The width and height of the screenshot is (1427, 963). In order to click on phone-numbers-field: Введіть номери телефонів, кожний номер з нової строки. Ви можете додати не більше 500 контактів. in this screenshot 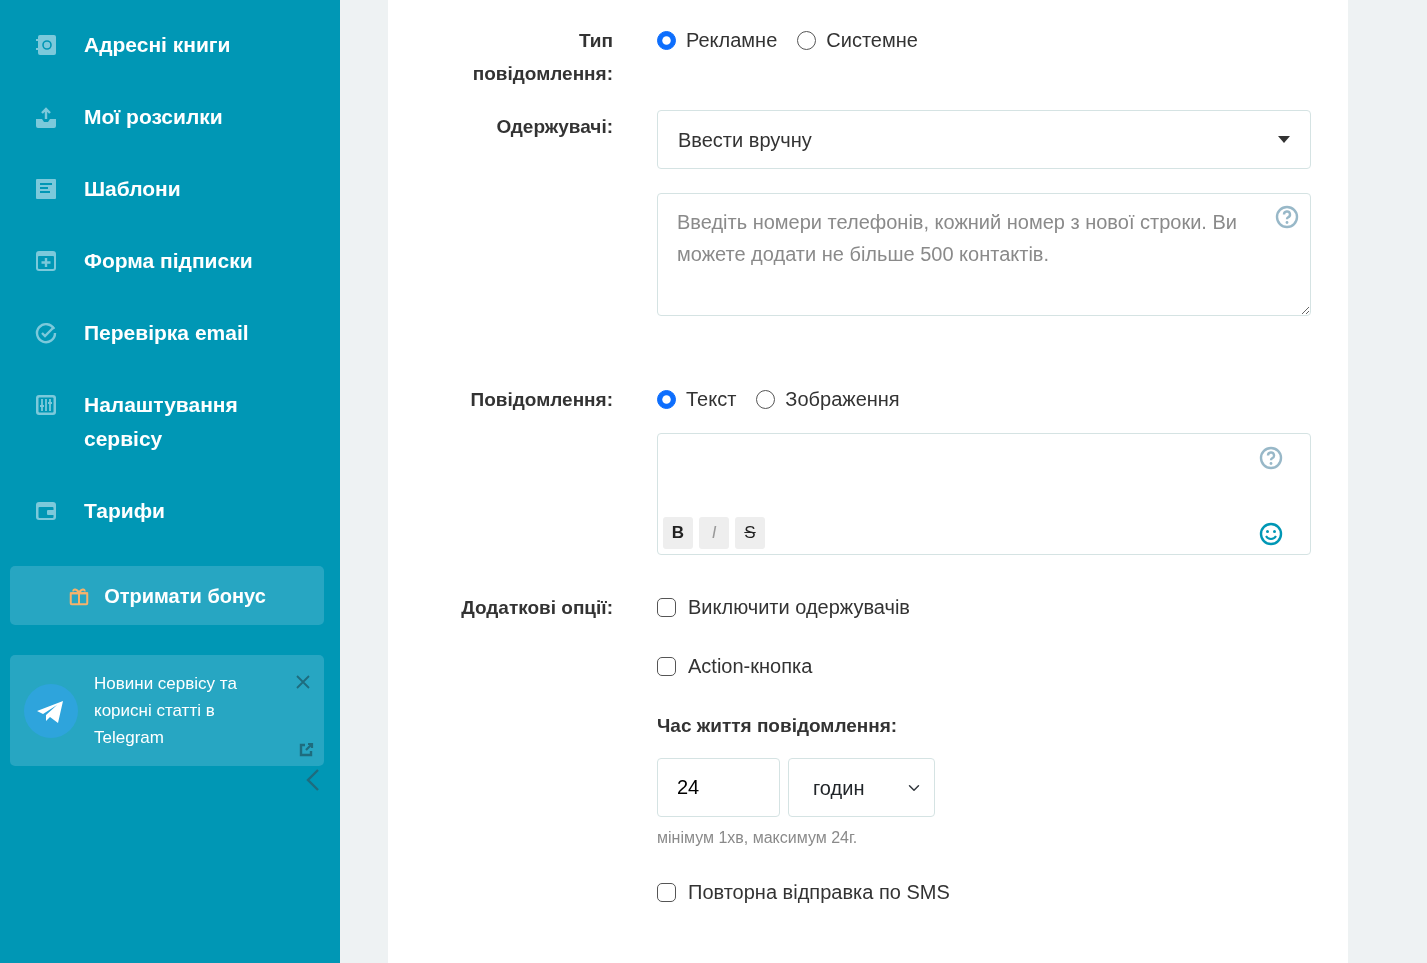, I will do `click(984, 254)`.